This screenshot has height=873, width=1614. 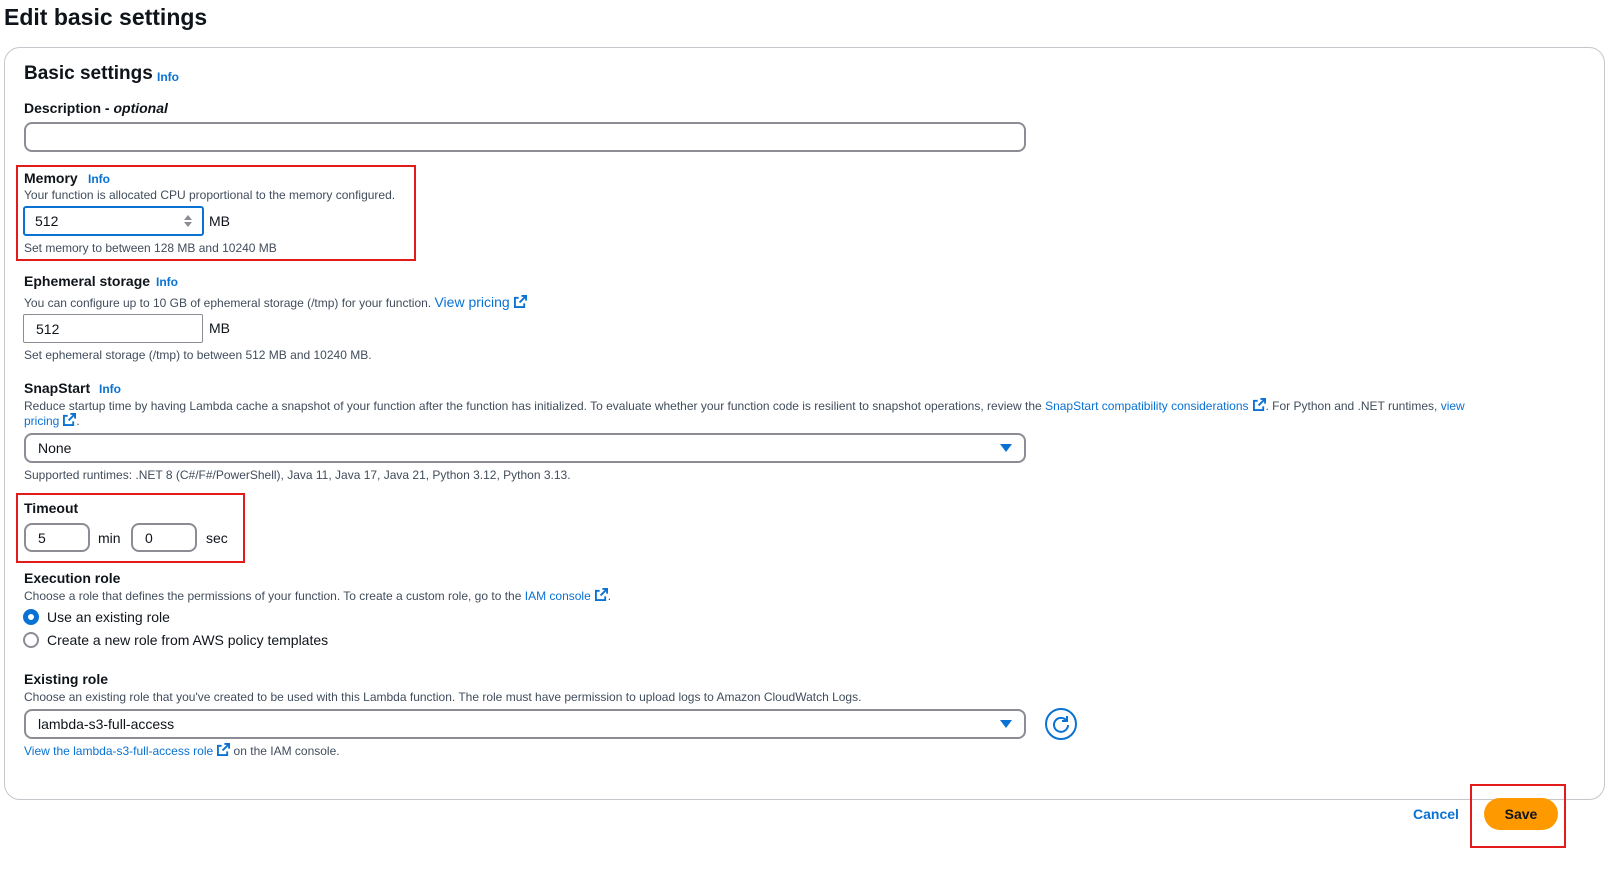 What do you see at coordinates (106, 17) in the screenshot?
I see `page-title: Edit basic settings` at bounding box center [106, 17].